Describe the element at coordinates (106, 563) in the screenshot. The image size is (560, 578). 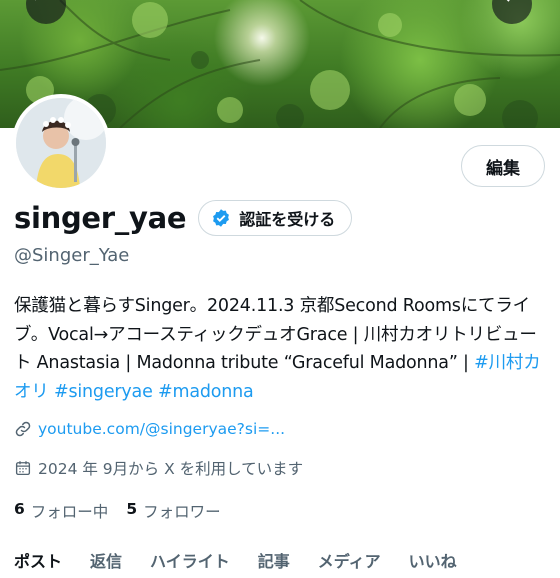
I see `tab-replies: 返信` at that location.